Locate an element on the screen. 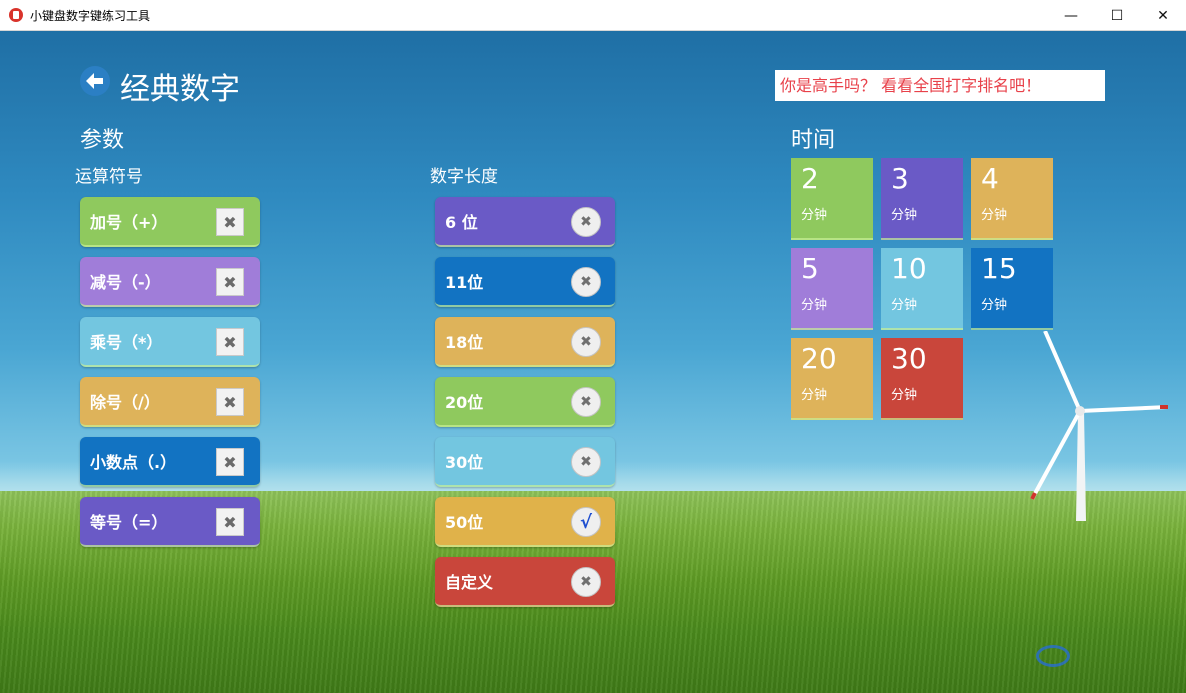 This screenshot has height=693, width=1186. time-tile-10: 10 分钟 is located at coordinates (922, 289).